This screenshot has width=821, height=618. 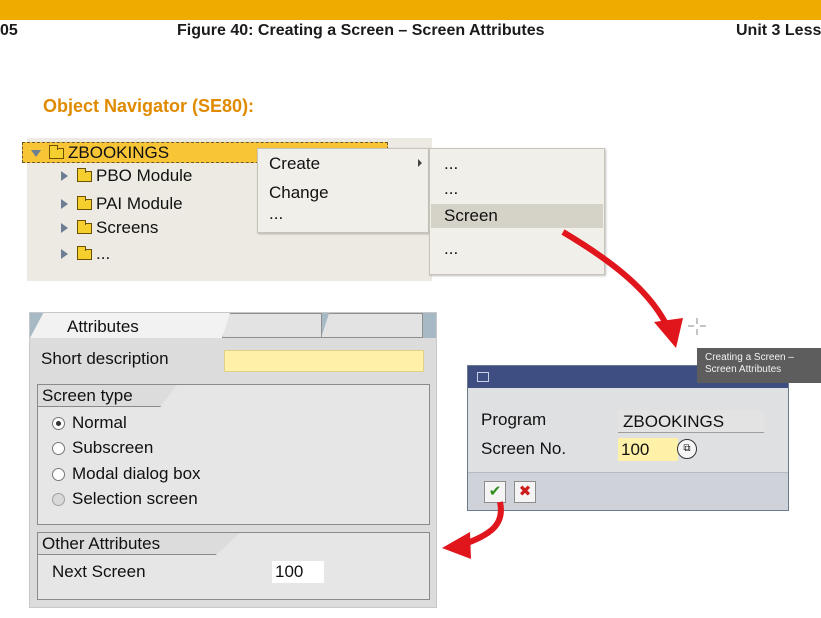 What do you see at coordinates (36, 153) in the screenshot?
I see `triangle-down-icon` at bounding box center [36, 153].